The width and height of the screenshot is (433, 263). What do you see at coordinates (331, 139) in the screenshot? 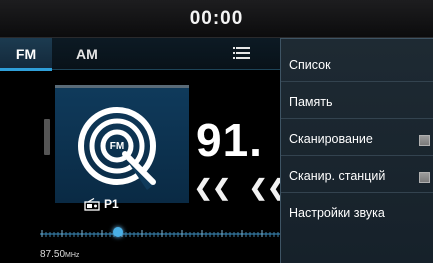
I see `menu-item-label: Сканирование` at bounding box center [331, 139].